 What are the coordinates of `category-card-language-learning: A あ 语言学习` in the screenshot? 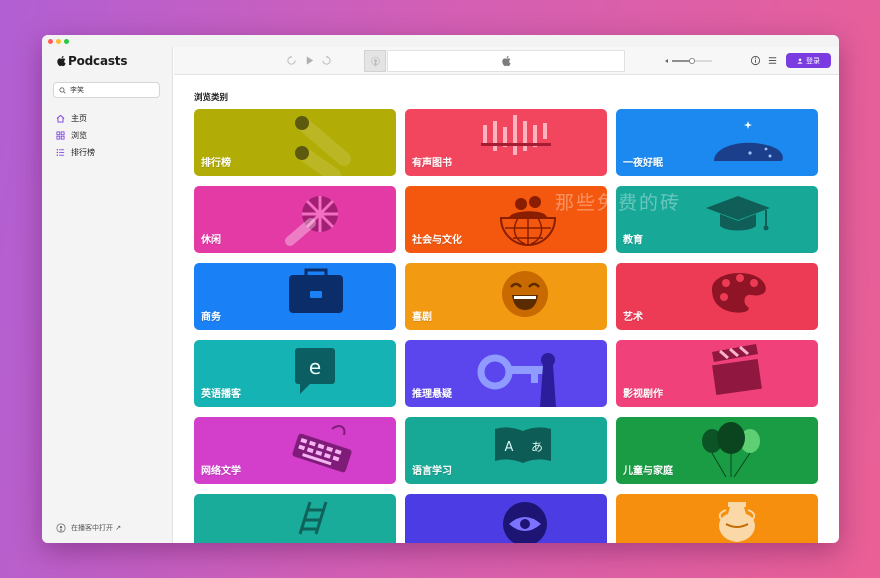 It's located at (506, 450).